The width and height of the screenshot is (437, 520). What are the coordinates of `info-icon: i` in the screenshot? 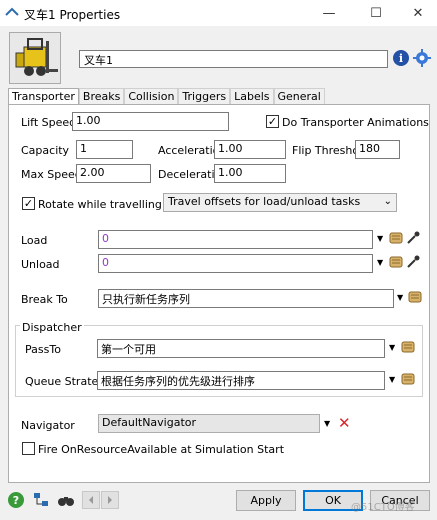 It's located at (401, 58).